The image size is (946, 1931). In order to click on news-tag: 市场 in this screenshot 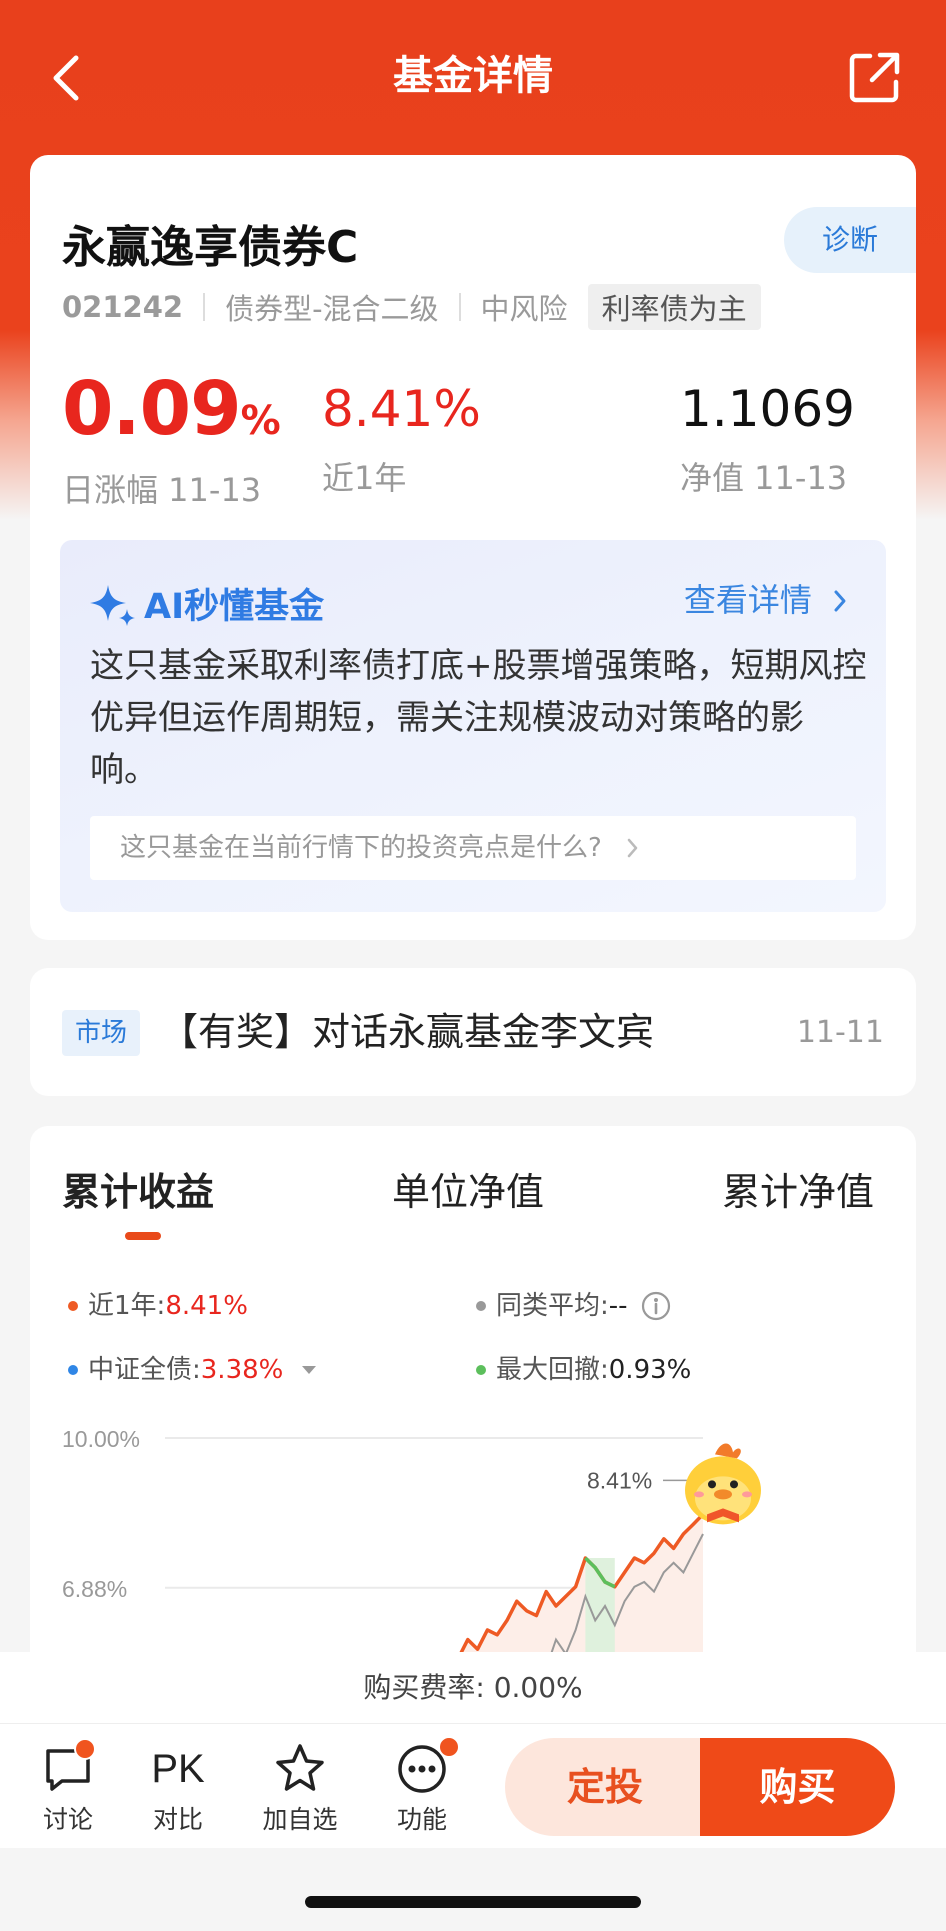, I will do `click(101, 1033)`.